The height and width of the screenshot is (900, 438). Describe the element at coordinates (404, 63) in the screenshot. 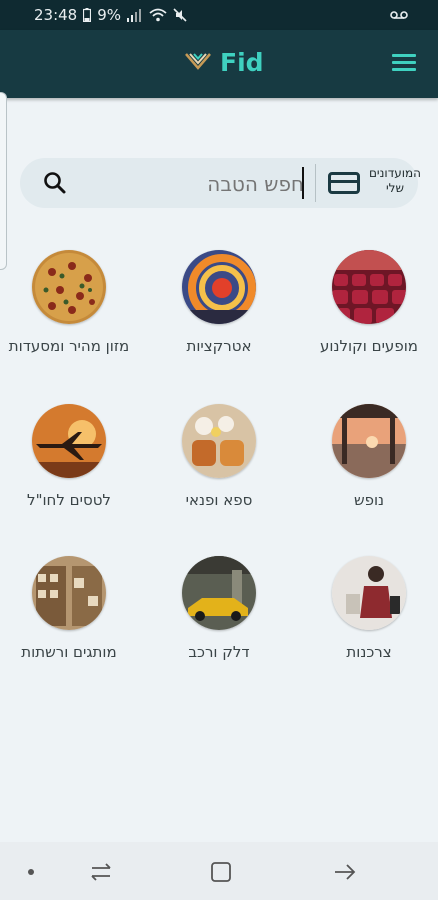

I see `hamburger-menu-icon` at that location.